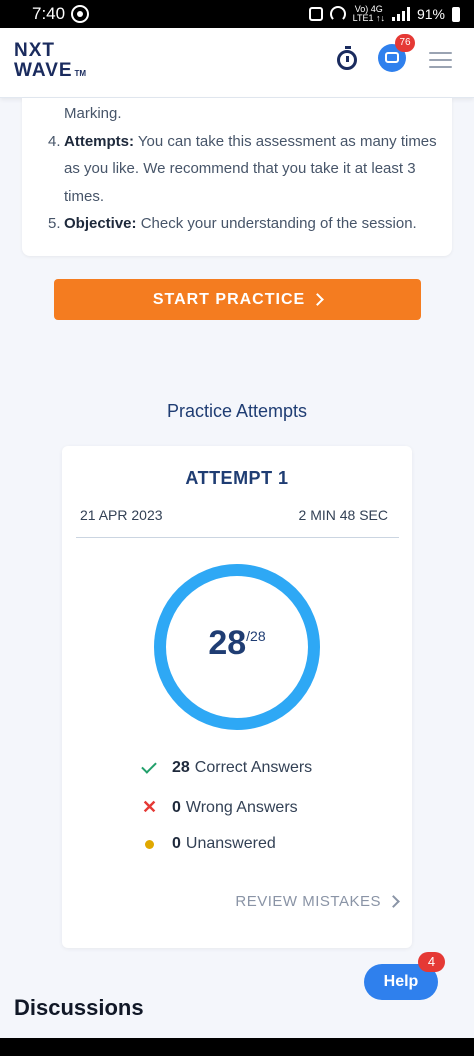 This screenshot has height=1056, width=474. I want to click on wrong-label: Wrong Answers, so click(241, 807).